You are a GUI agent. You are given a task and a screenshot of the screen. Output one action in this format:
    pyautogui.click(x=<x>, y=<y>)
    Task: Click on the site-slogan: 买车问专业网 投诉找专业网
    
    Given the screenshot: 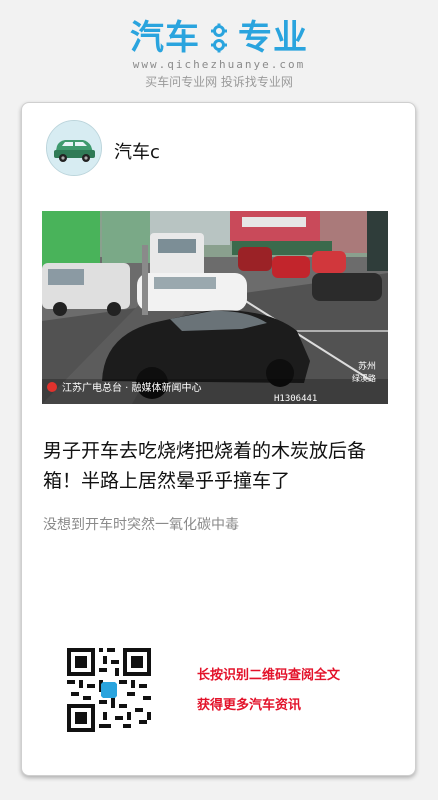 What is the action you would take?
    pyautogui.click(x=219, y=82)
    